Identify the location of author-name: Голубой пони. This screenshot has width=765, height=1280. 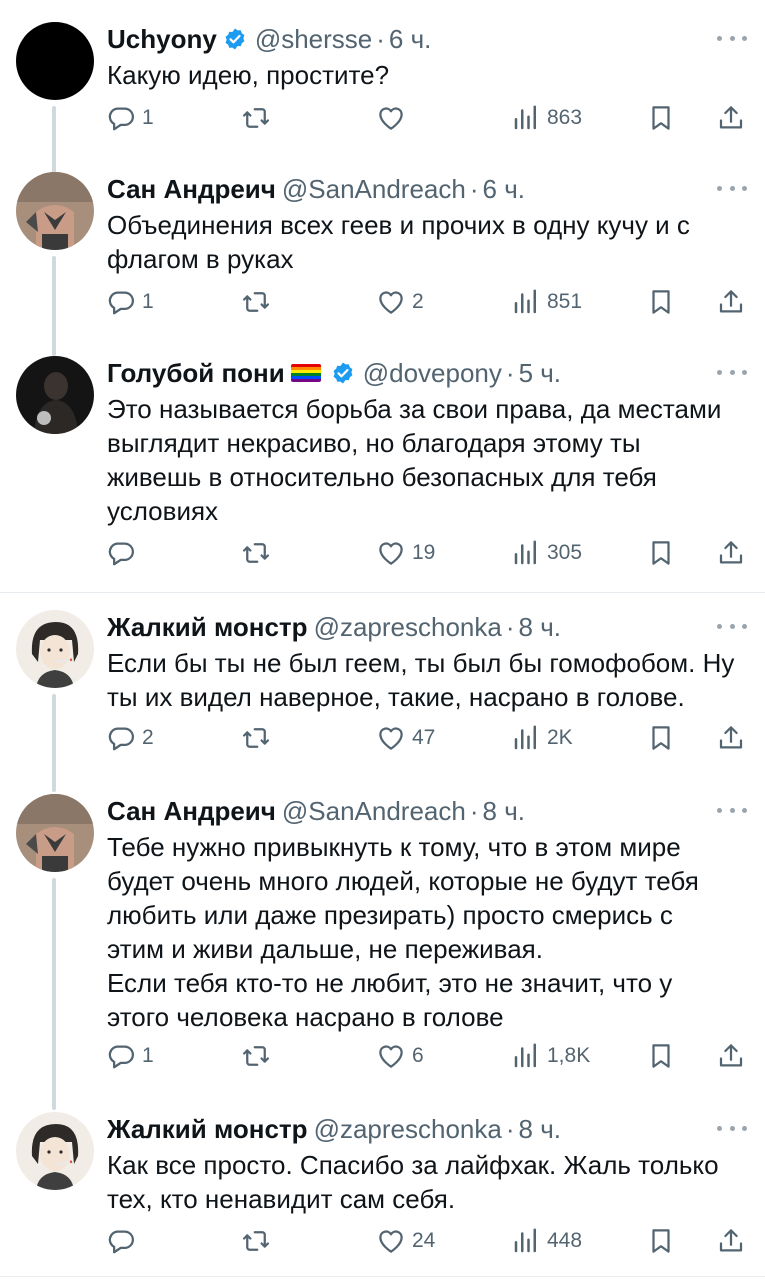
(196, 373).